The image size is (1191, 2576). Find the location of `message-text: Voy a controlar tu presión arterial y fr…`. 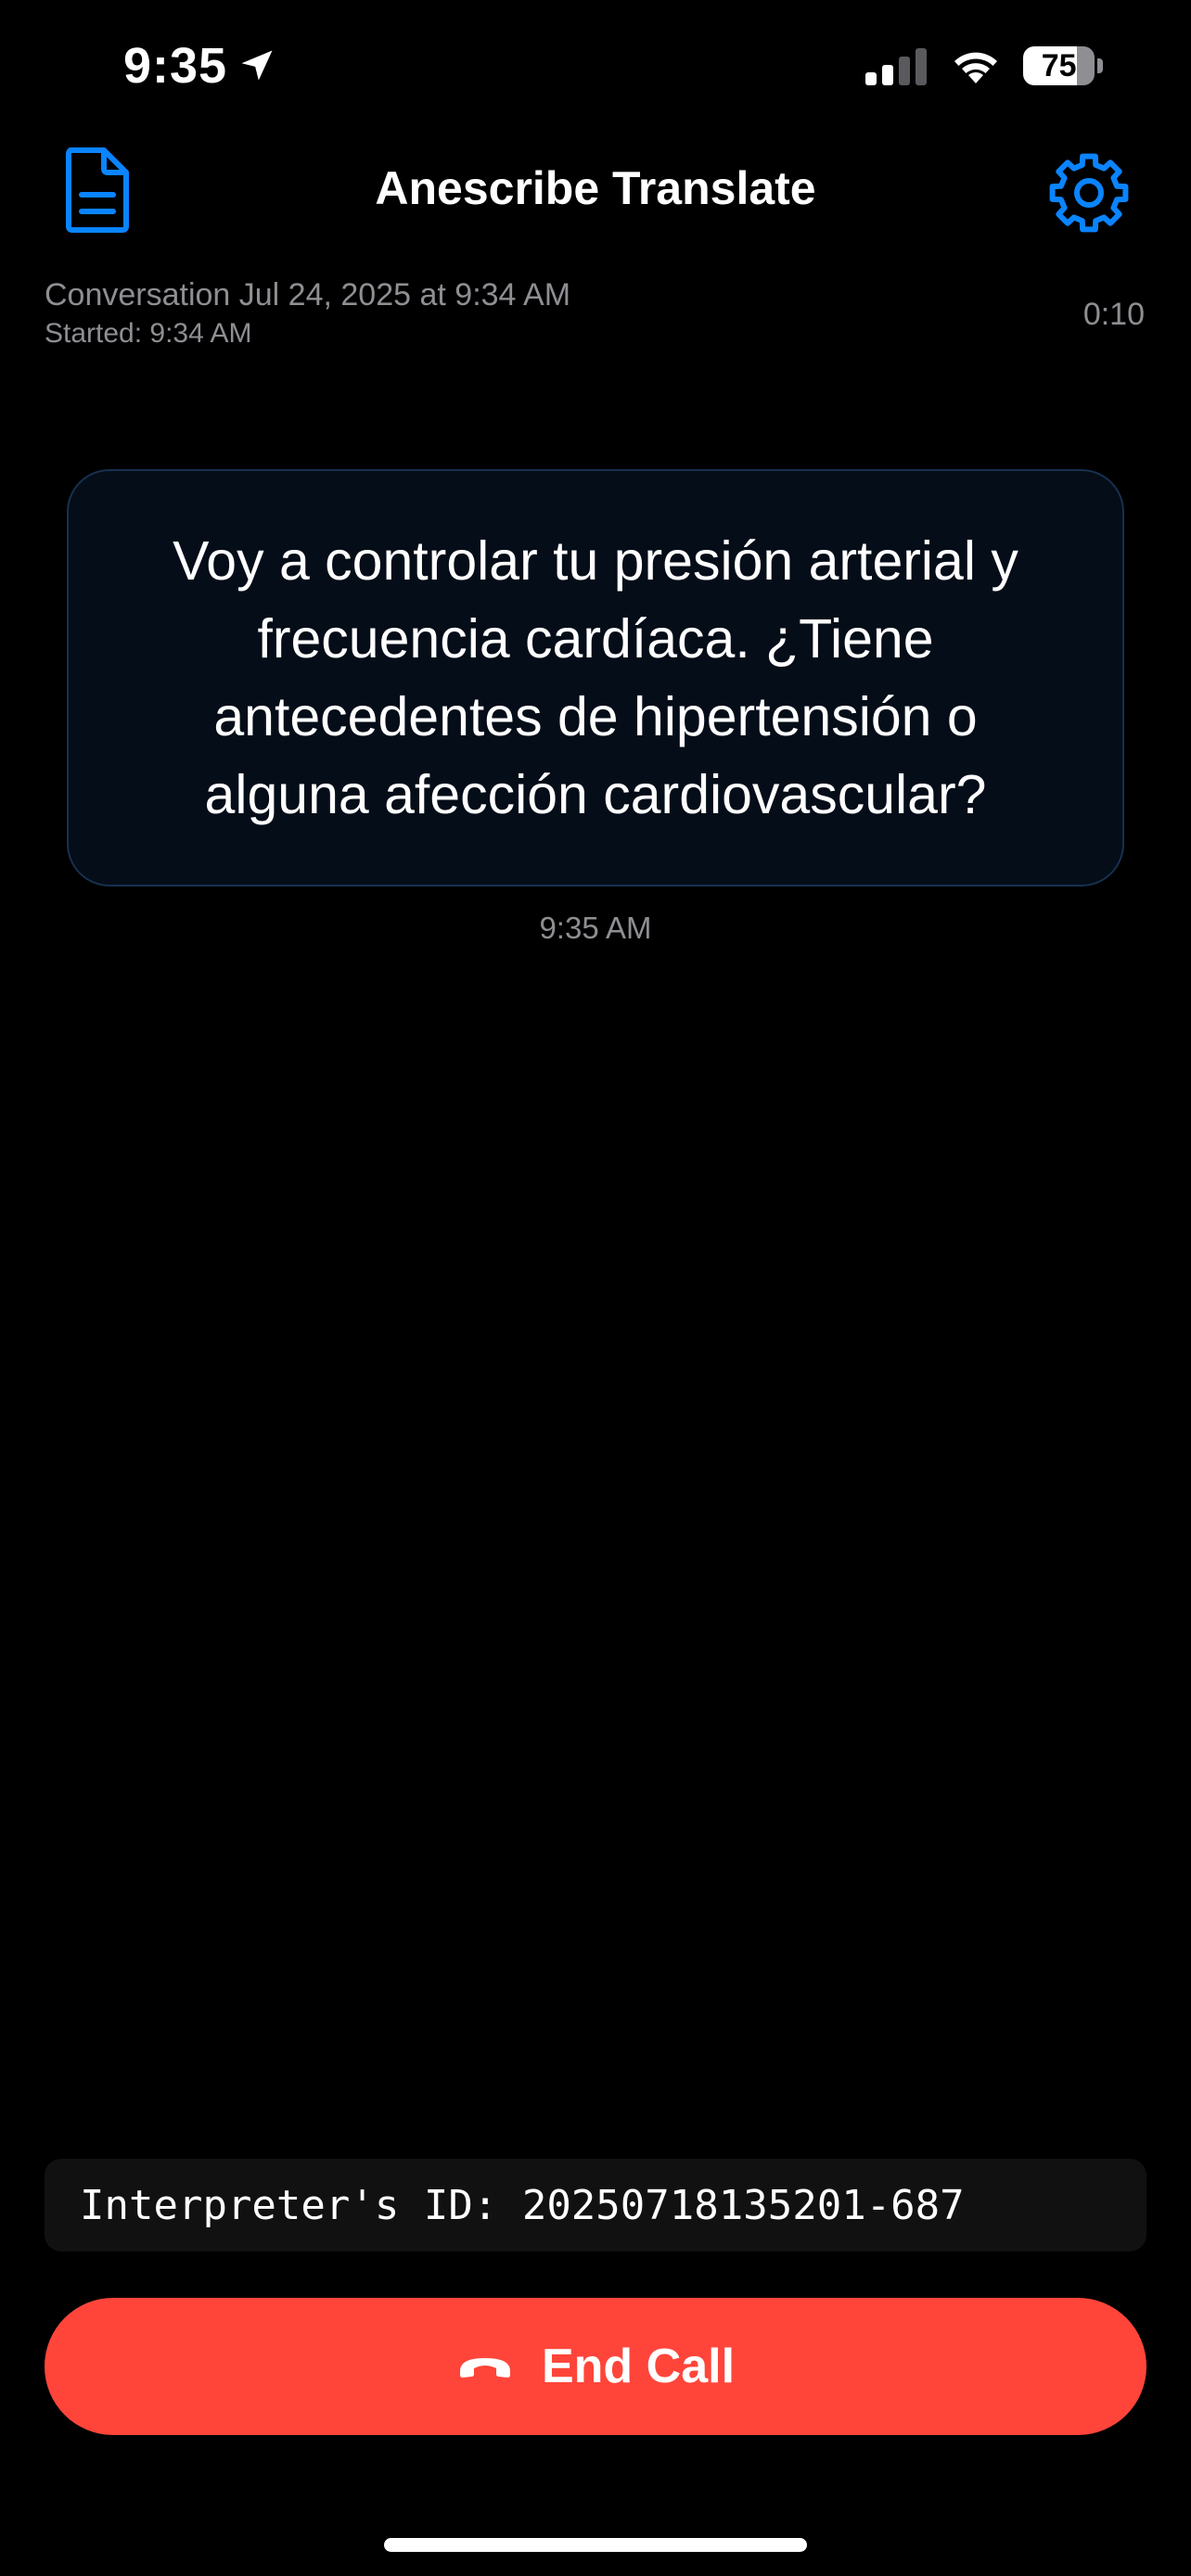

message-text: Voy a controlar tu presión arterial y fr… is located at coordinates (595, 677).